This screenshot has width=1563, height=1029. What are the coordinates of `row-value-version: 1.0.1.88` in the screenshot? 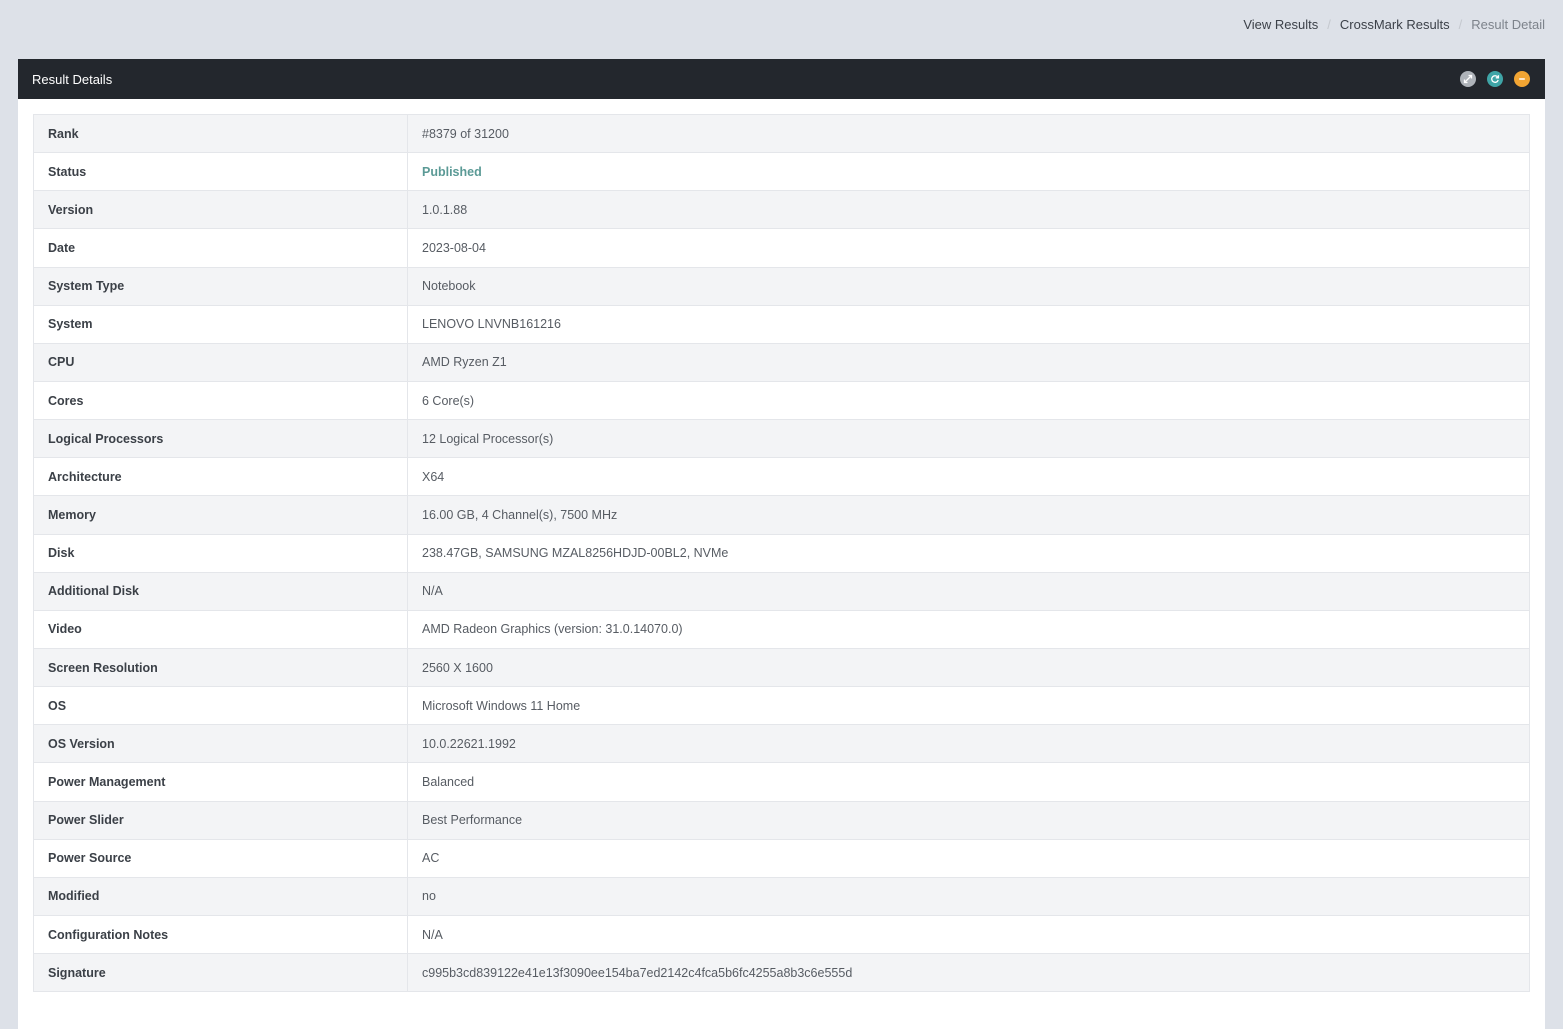 It's located at (968, 210).